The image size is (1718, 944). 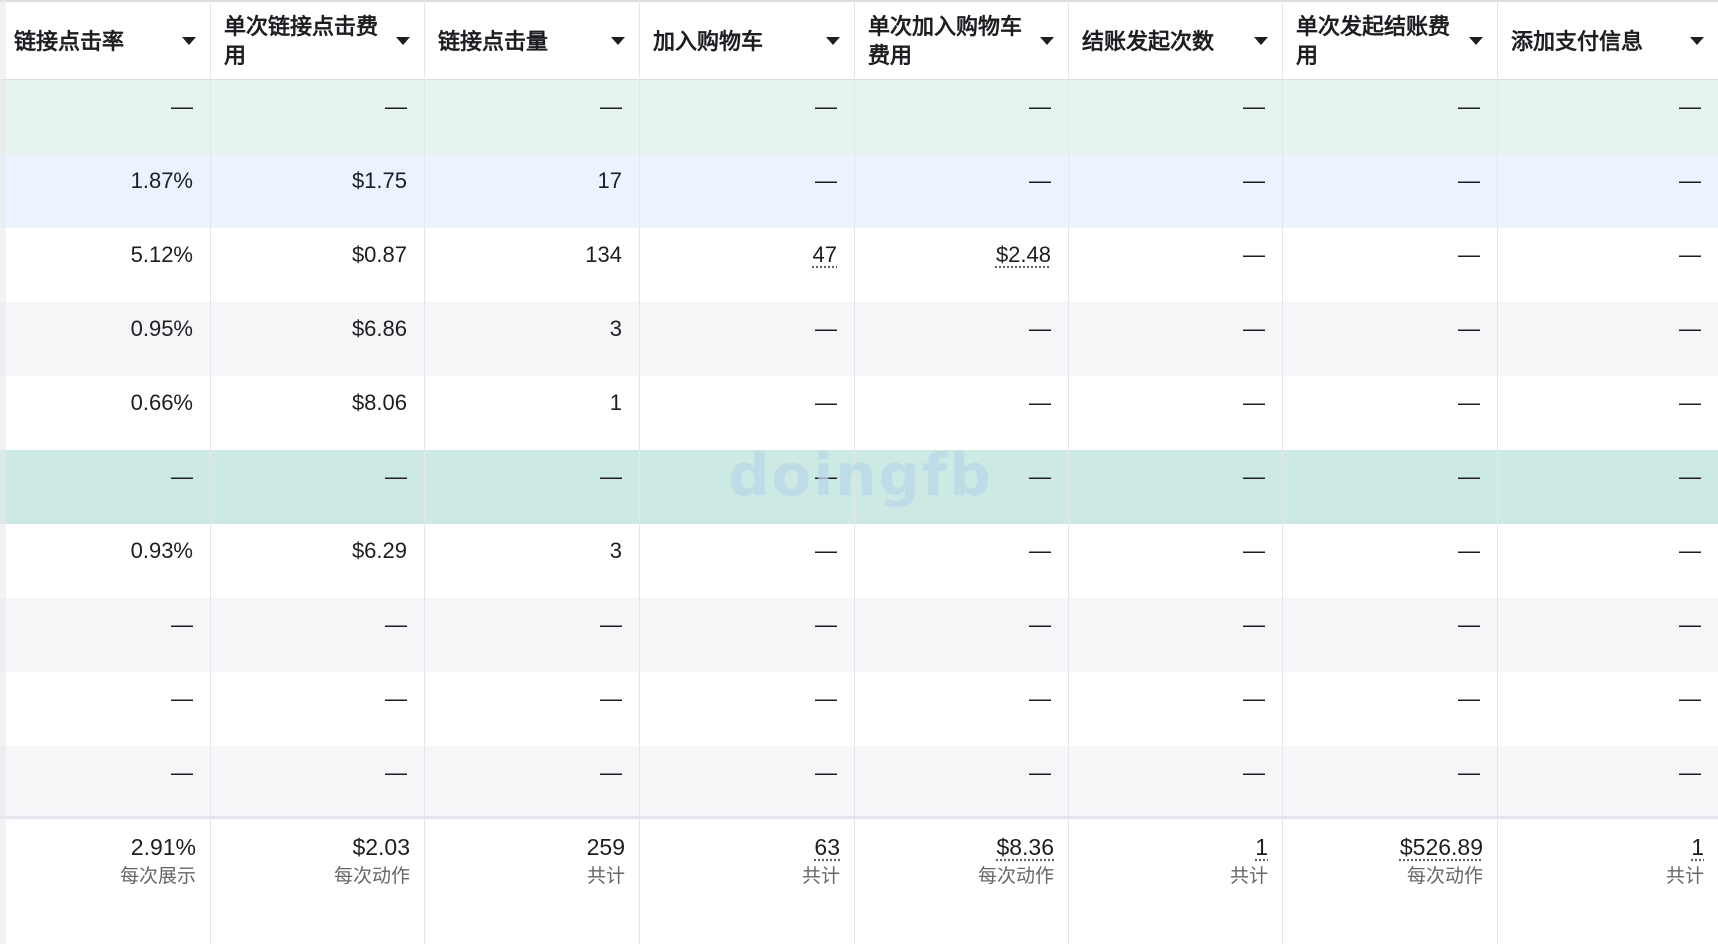 What do you see at coordinates (1389, 41) in the screenshot?
I see `column-header: 单次发起结账费用` at bounding box center [1389, 41].